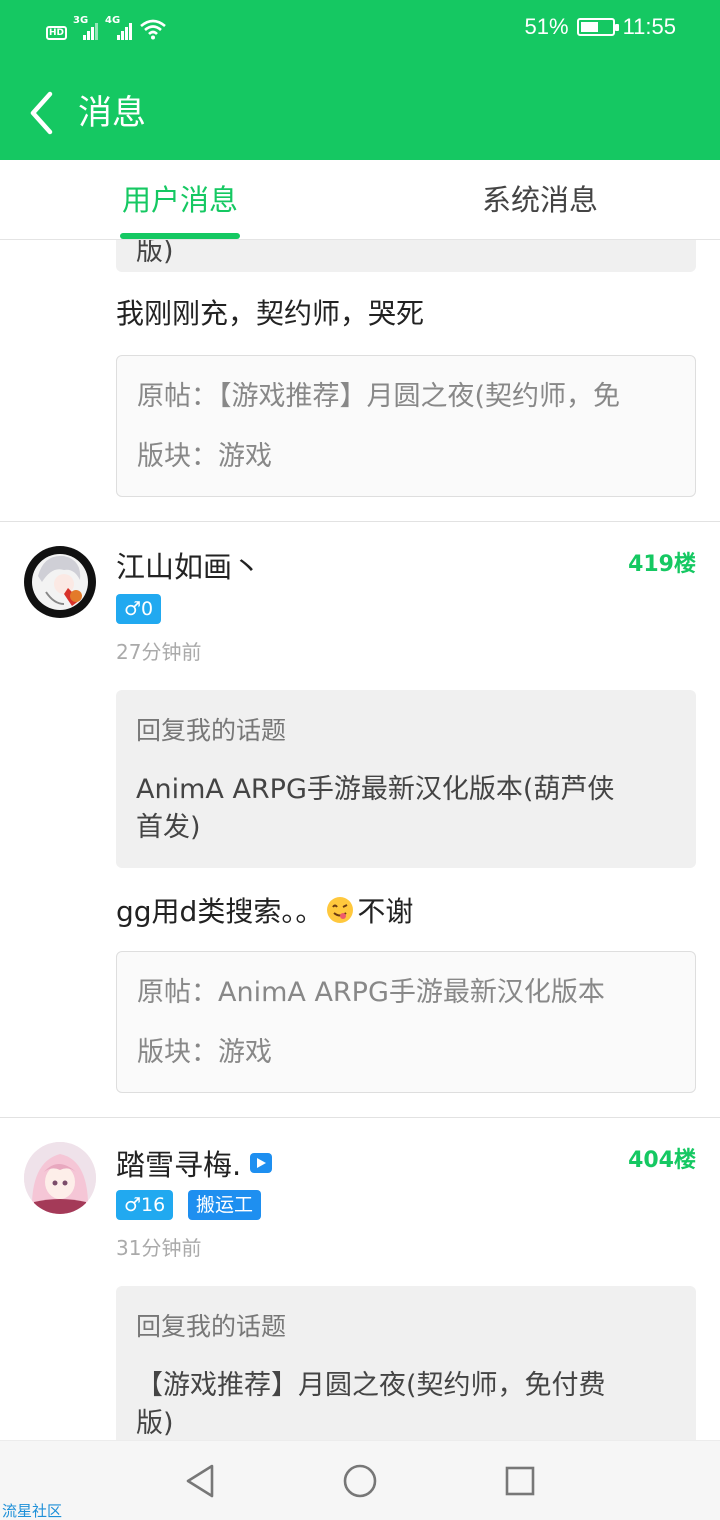 The image size is (720, 1520). What do you see at coordinates (178, 1163) in the screenshot?
I see `username: 踏雪寻梅.` at bounding box center [178, 1163].